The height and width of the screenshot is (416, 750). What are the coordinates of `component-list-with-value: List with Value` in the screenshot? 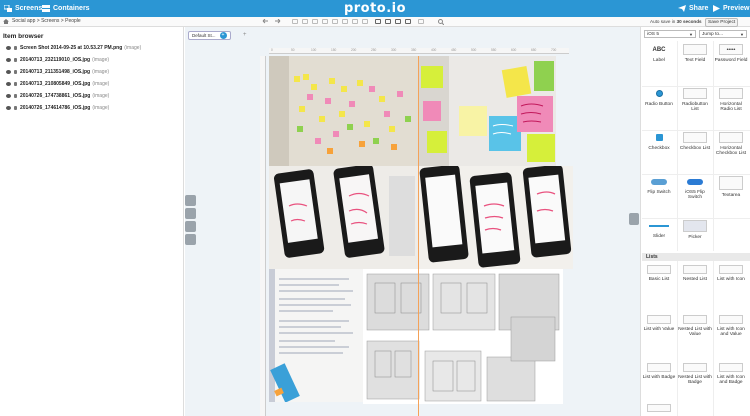 It's located at (659, 334).